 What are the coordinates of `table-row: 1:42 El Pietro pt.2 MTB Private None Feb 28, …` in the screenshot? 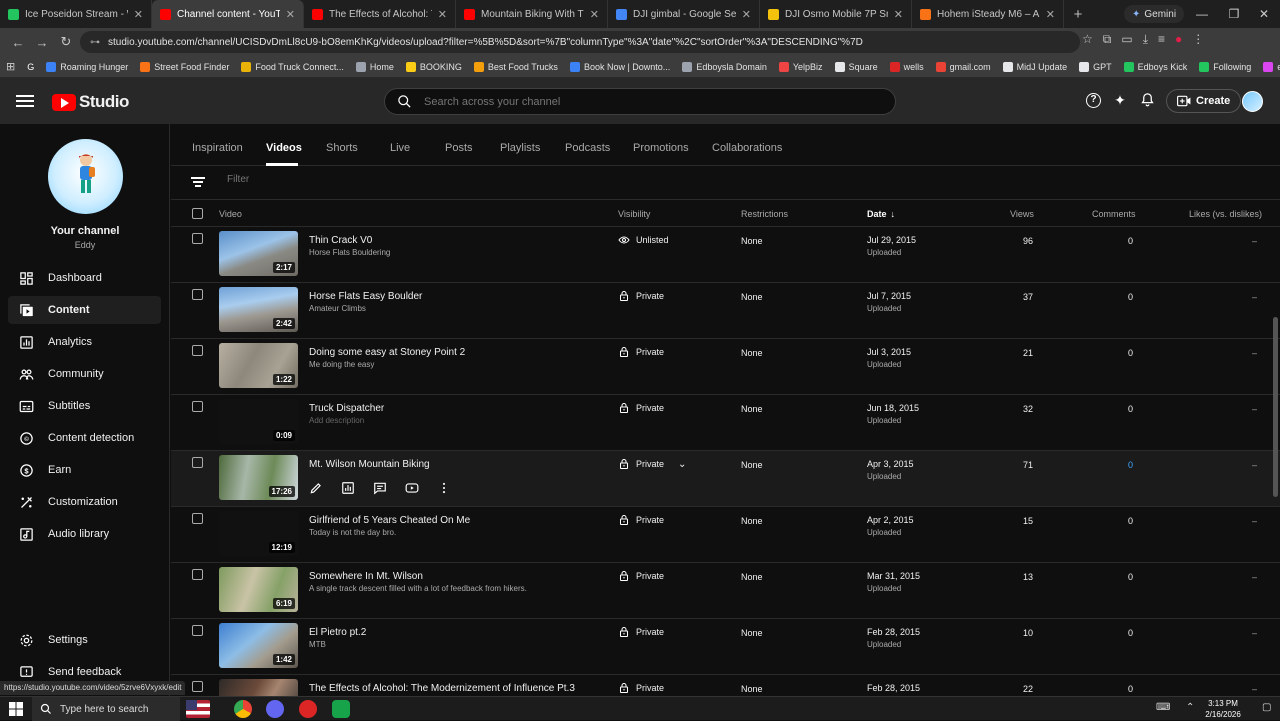 It's located at (725, 647).